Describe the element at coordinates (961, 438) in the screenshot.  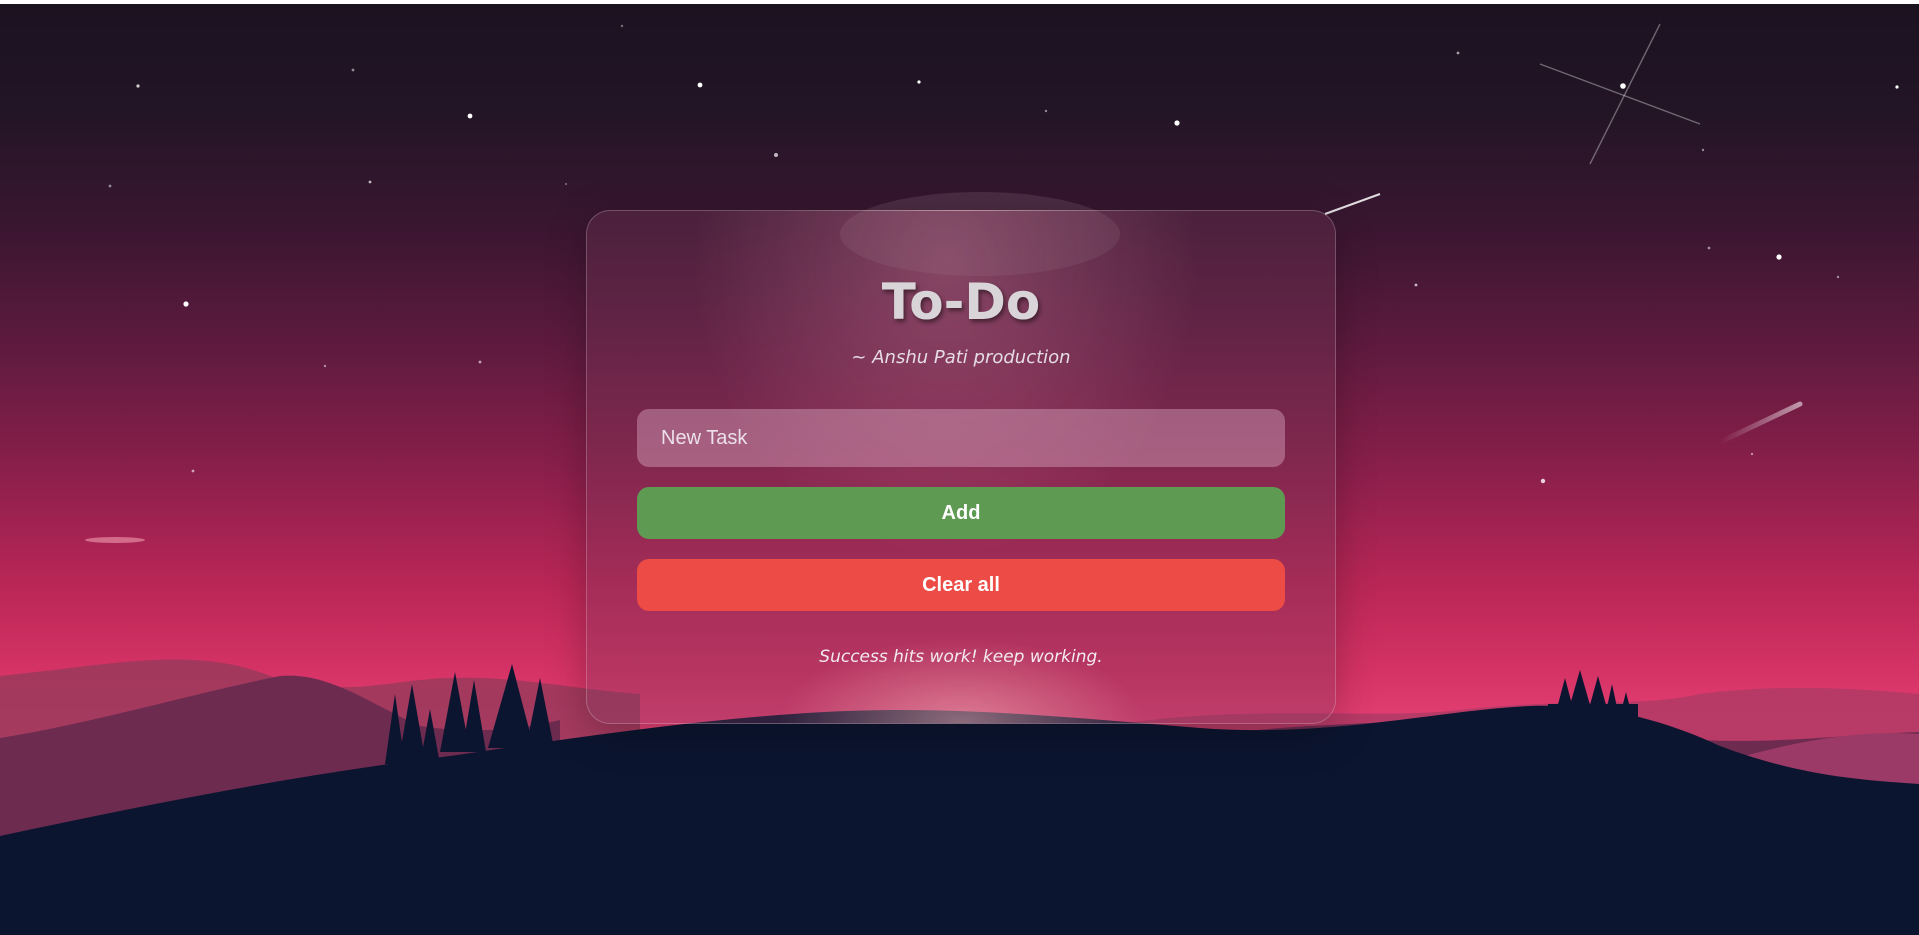
I see `new-task-input` at that location.